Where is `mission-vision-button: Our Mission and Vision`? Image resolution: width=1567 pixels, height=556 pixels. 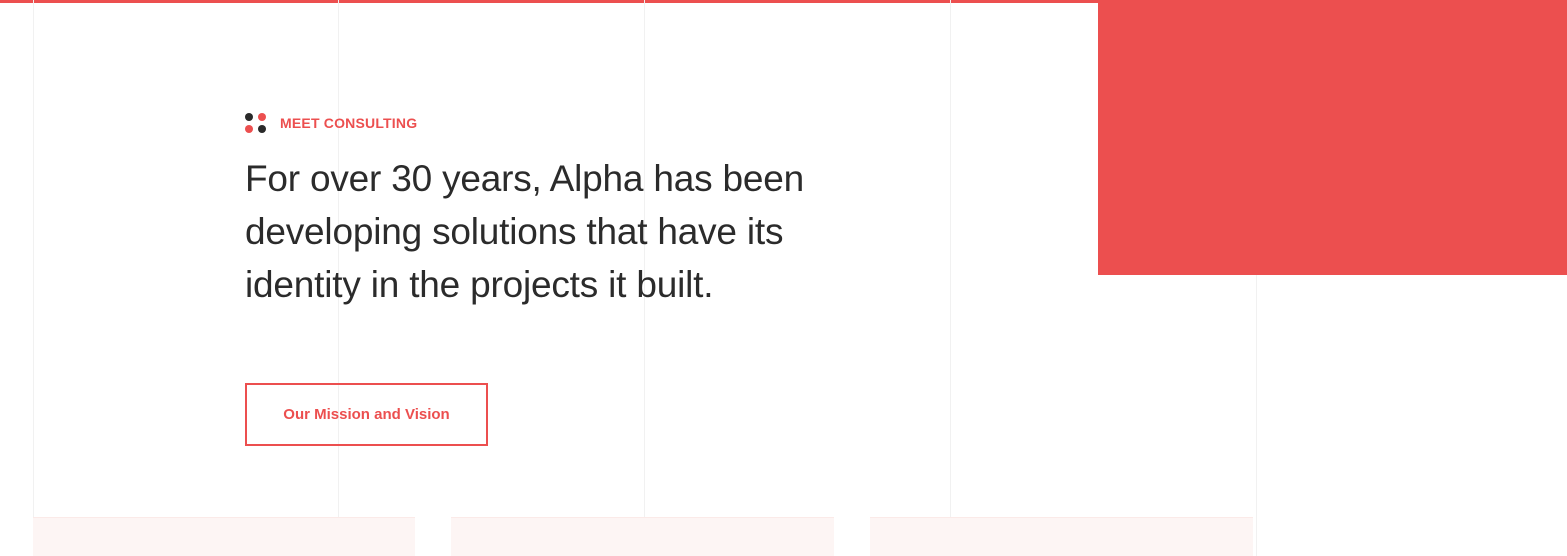 mission-vision-button: Our Mission and Vision is located at coordinates (366, 414).